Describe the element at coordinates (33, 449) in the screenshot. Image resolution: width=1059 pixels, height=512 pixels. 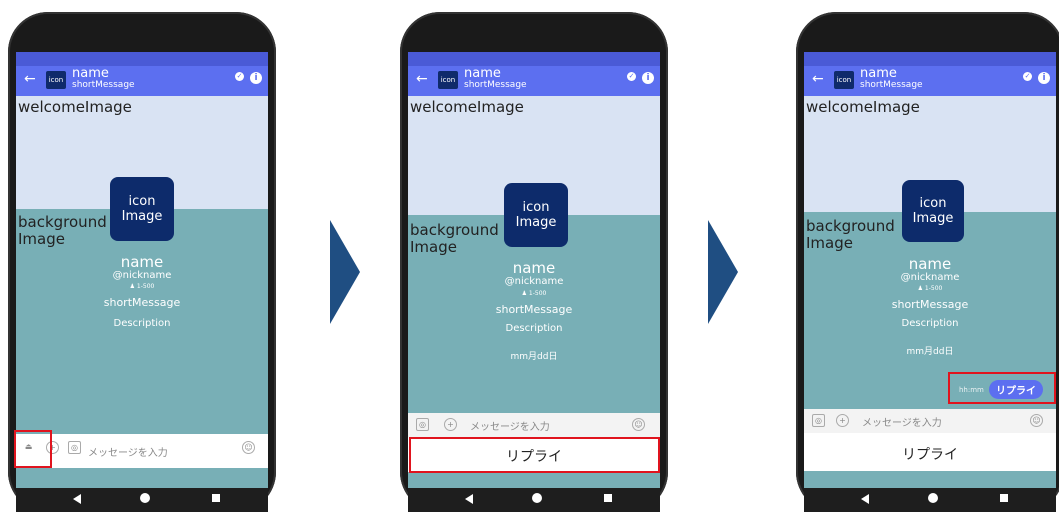
I see `highlight-toggle-button` at that location.